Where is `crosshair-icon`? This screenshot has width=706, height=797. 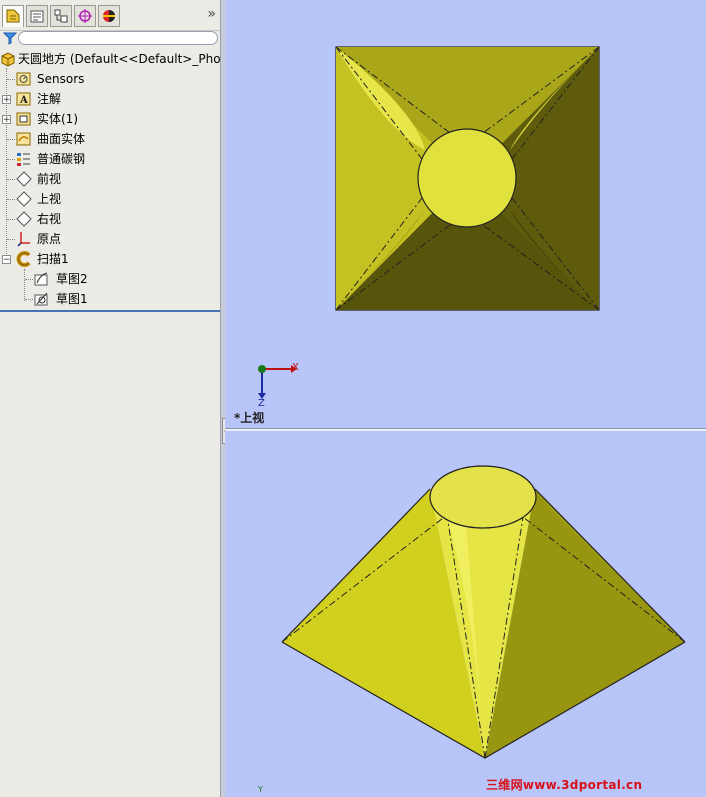 crosshair-icon is located at coordinates (85, 16).